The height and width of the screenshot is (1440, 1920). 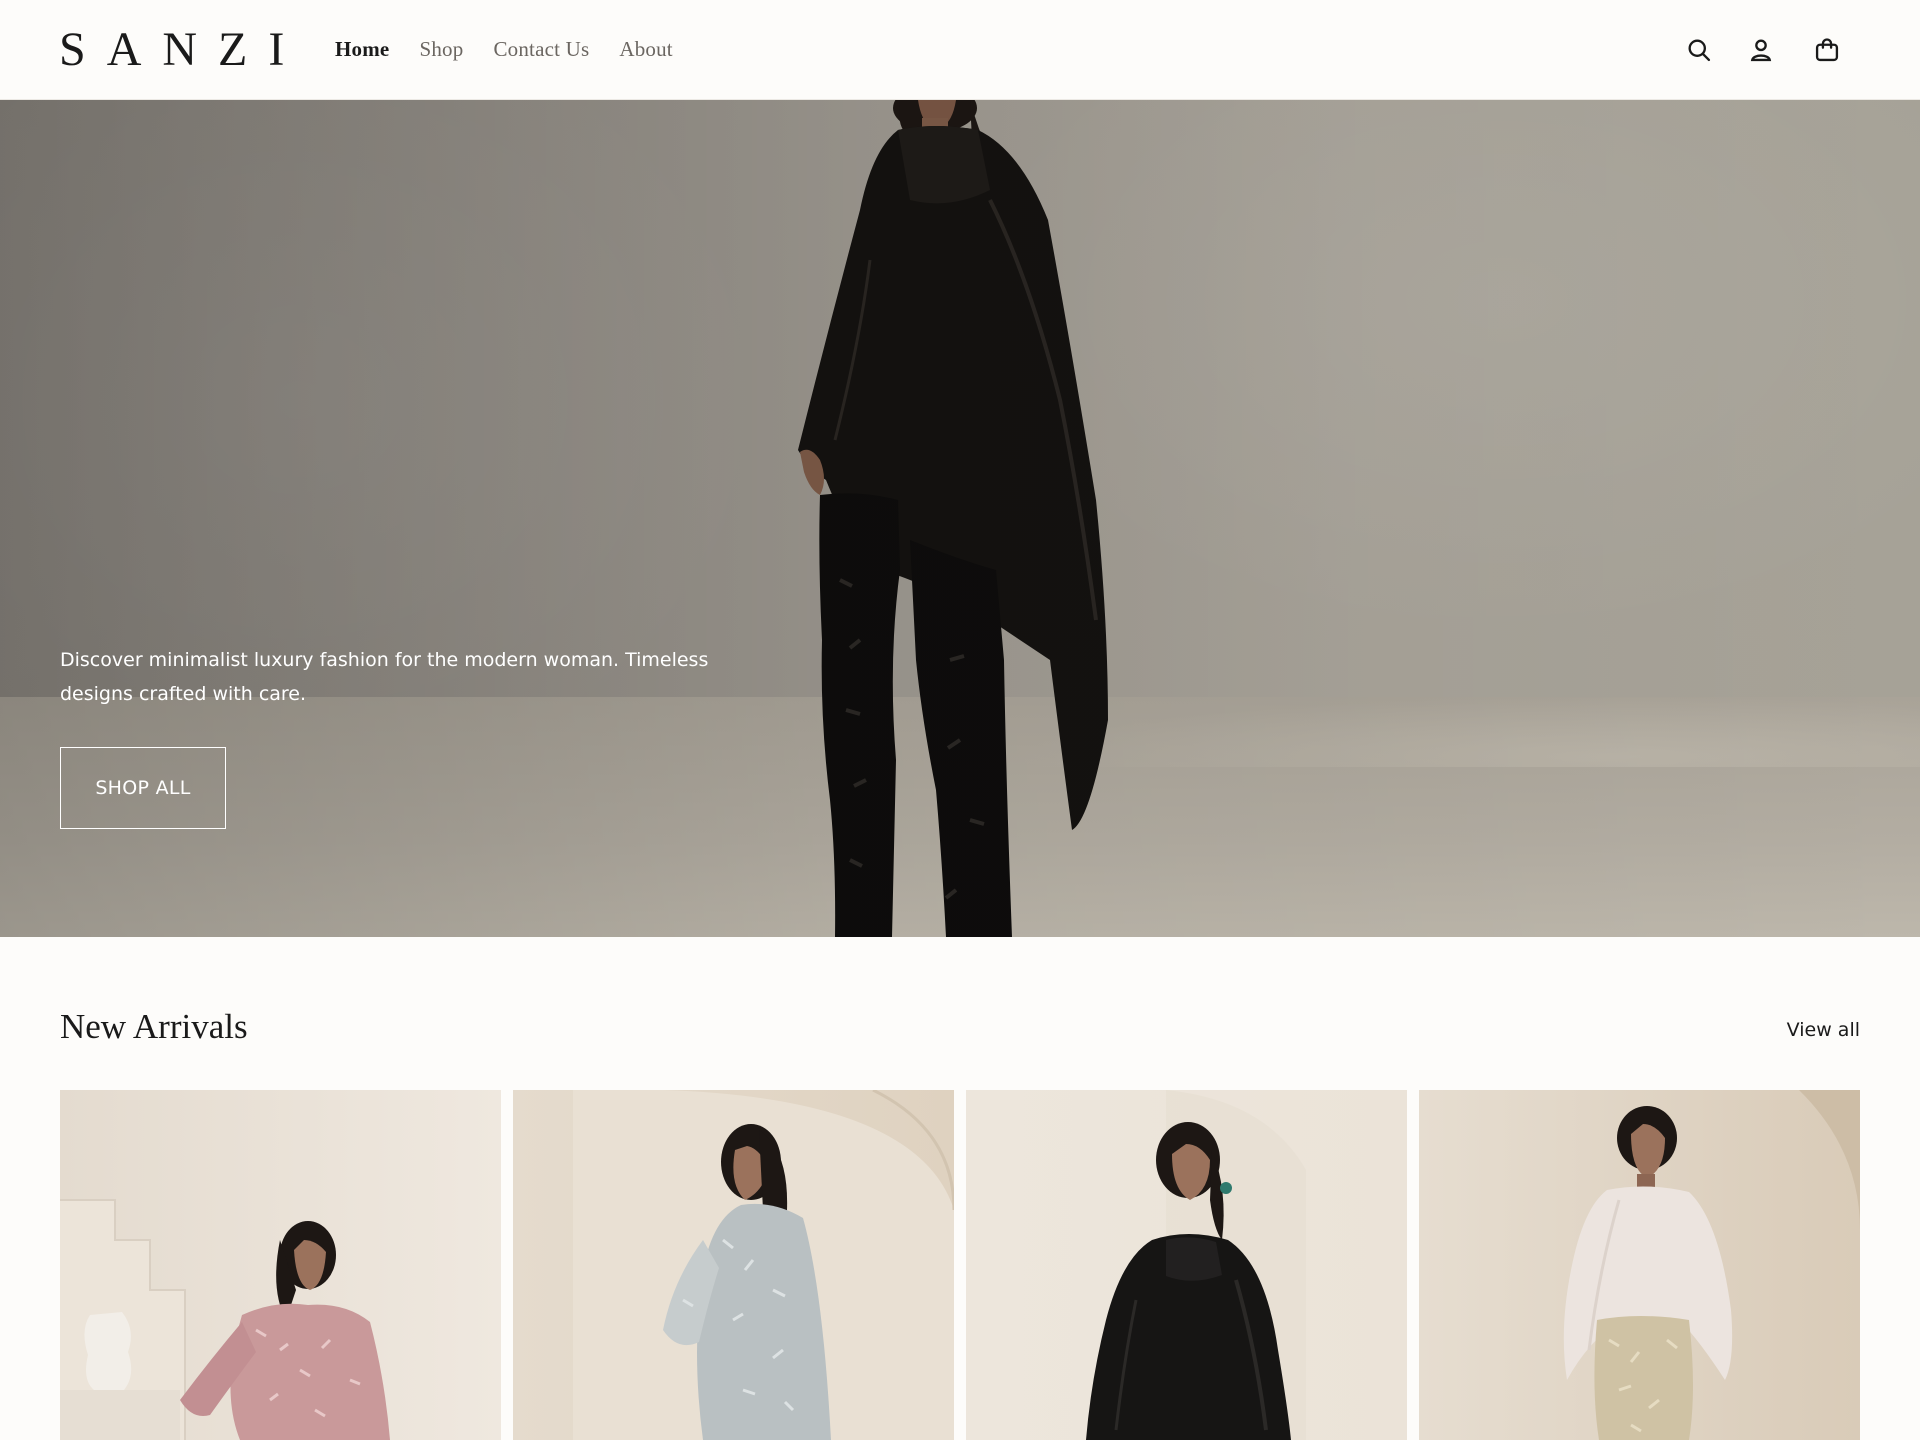 What do you see at coordinates (541, 49) in the screenshot?
I see `nav-item-contact-us: Contact Us` at bounding box center [541, 49].